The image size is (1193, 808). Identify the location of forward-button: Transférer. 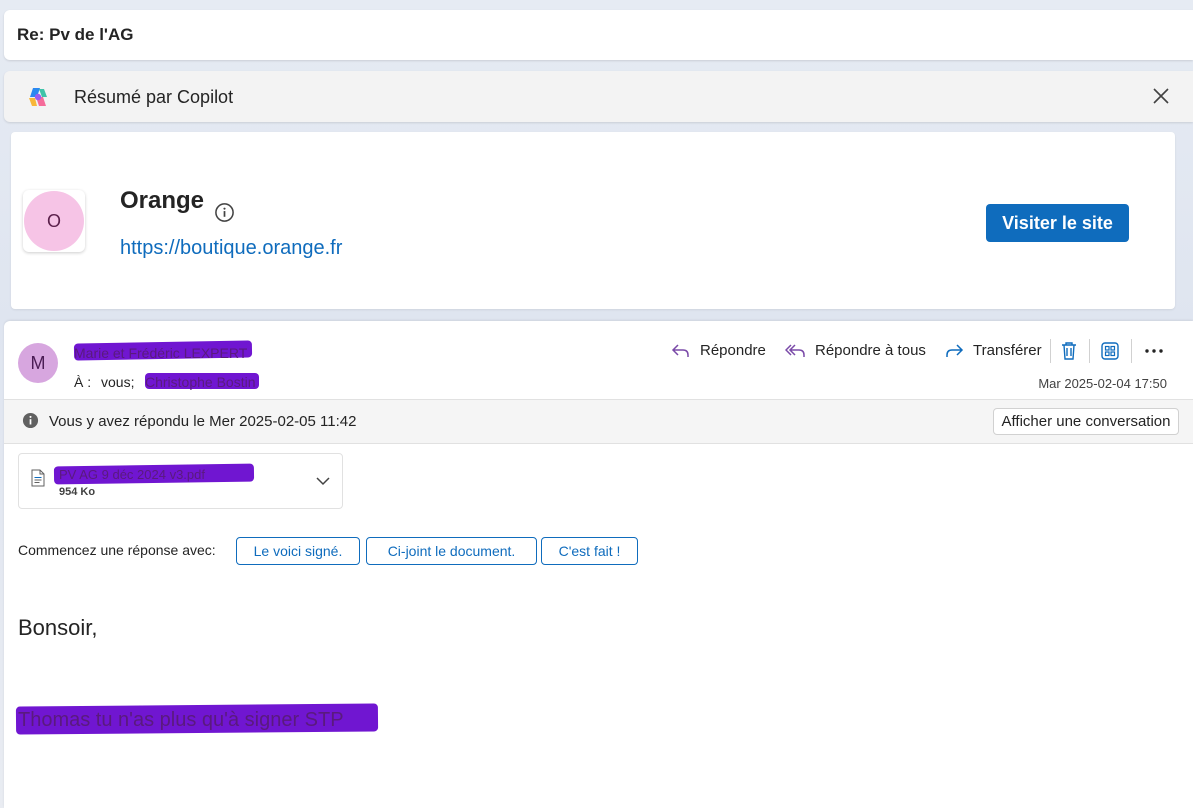
(993, 351).